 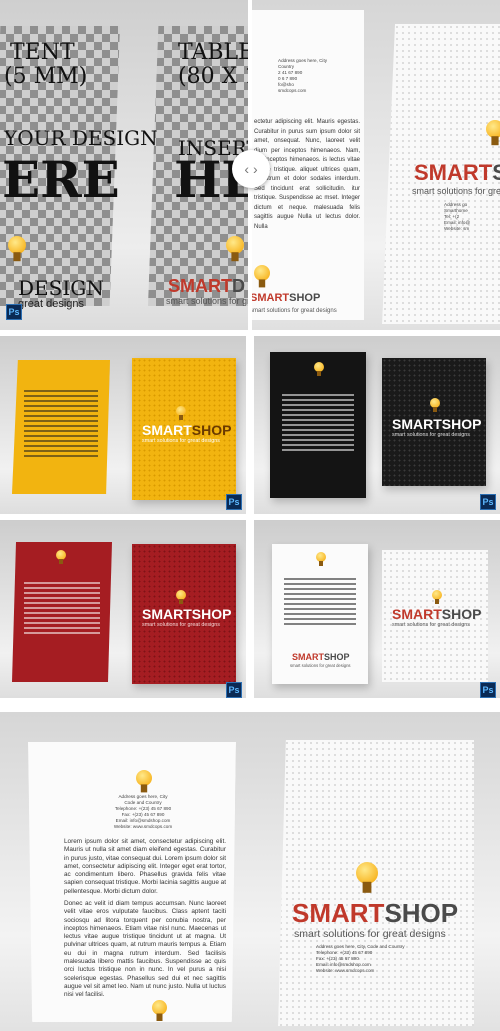 What do you see at coordinates (81, 138) in the screenshot?
I see `insert-design-label: YOUR DESIGN` at bounding box center [81, 138].